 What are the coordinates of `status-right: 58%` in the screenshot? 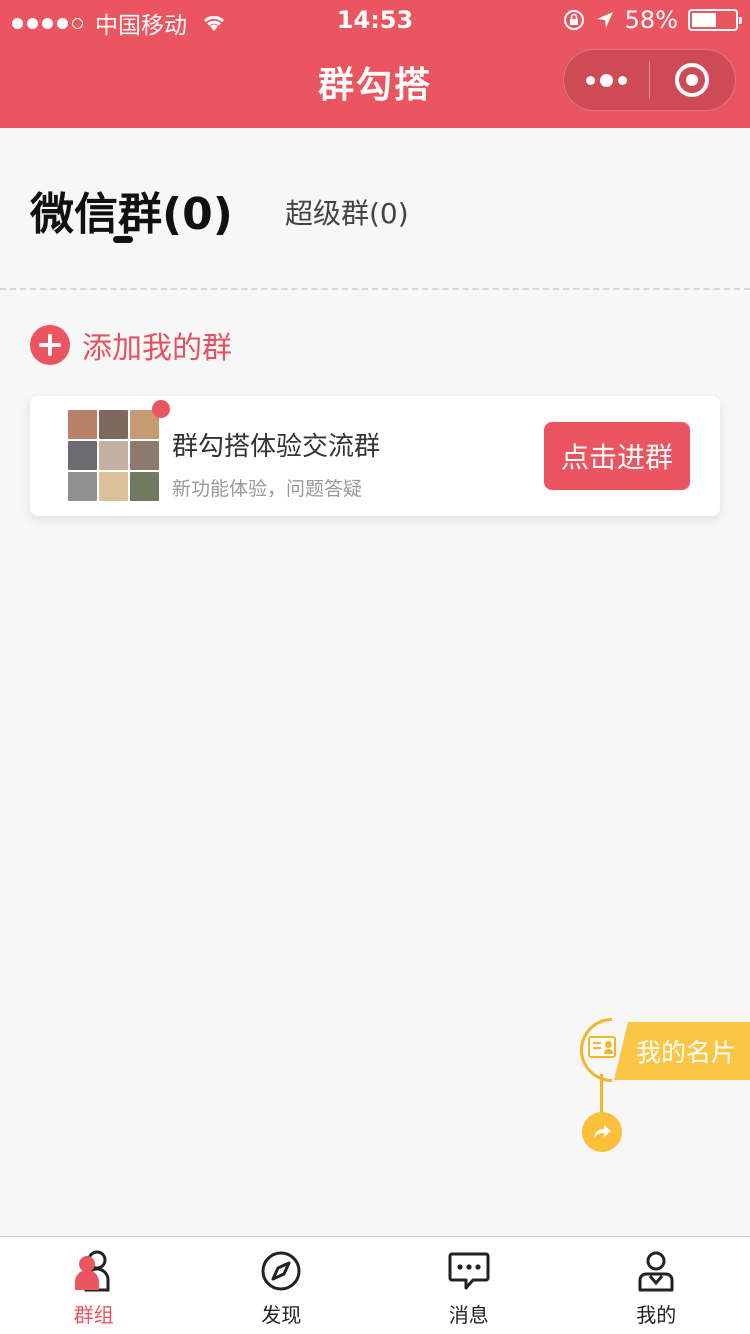 It's located at (652, 20).